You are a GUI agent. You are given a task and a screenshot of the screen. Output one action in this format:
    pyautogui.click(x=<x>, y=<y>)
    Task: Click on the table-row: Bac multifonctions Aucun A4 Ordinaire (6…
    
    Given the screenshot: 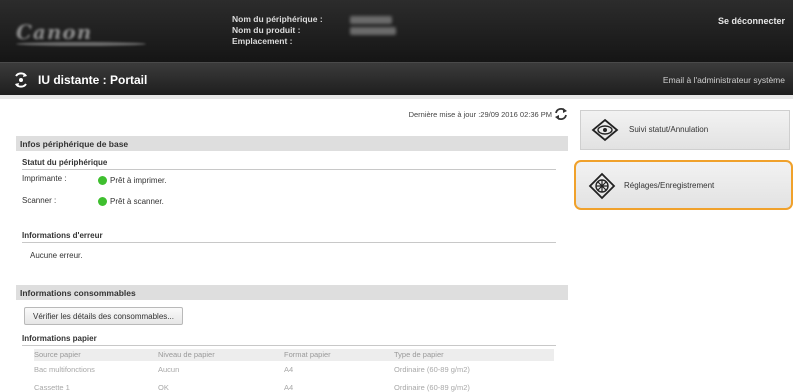 What is the action you would take?
    pyautogui.click(x=294, y=370)
    